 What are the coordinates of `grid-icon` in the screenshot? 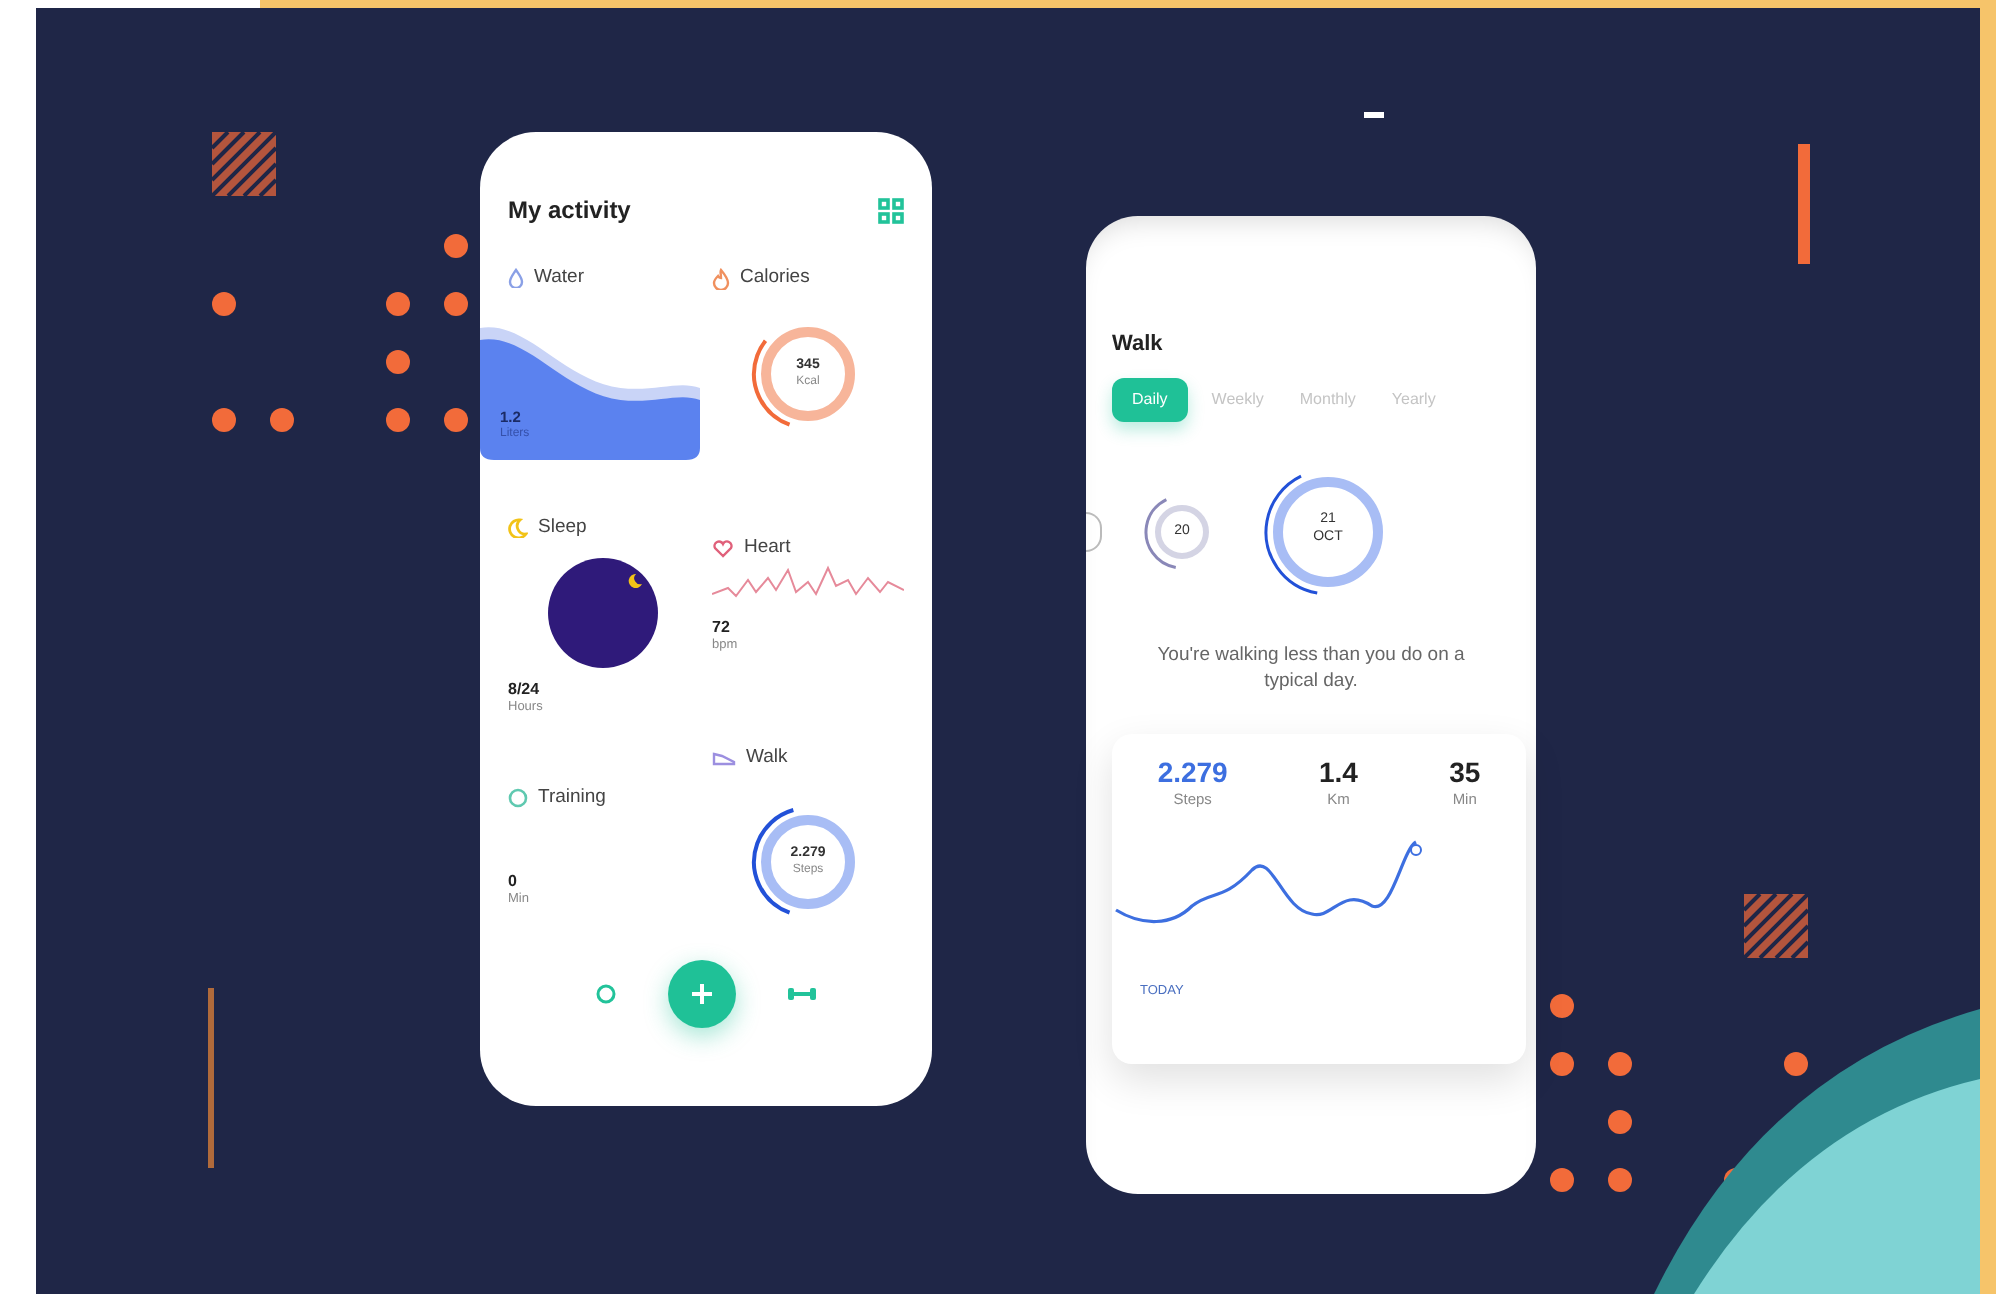 It's located at (891, 210).